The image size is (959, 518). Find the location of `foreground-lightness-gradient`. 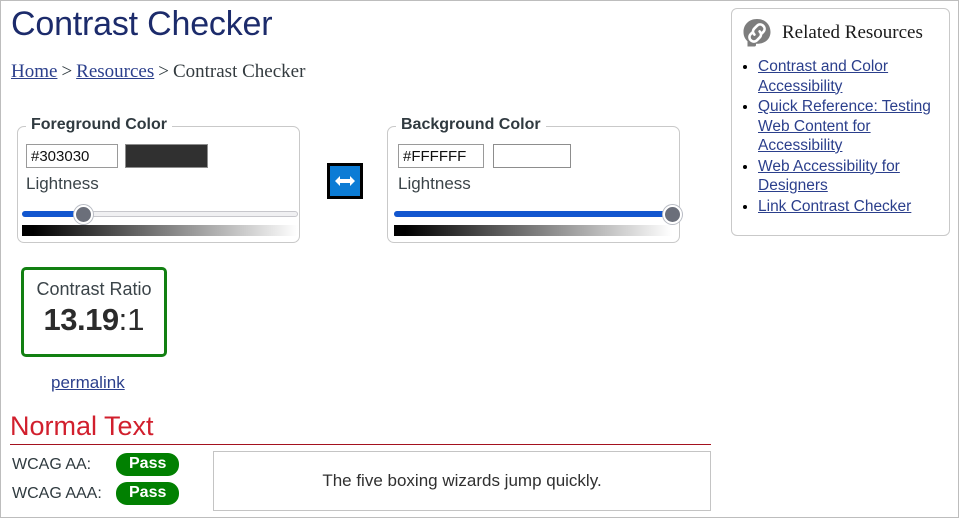

foreground-lightness-gradient is located at coordinates (160, 230).